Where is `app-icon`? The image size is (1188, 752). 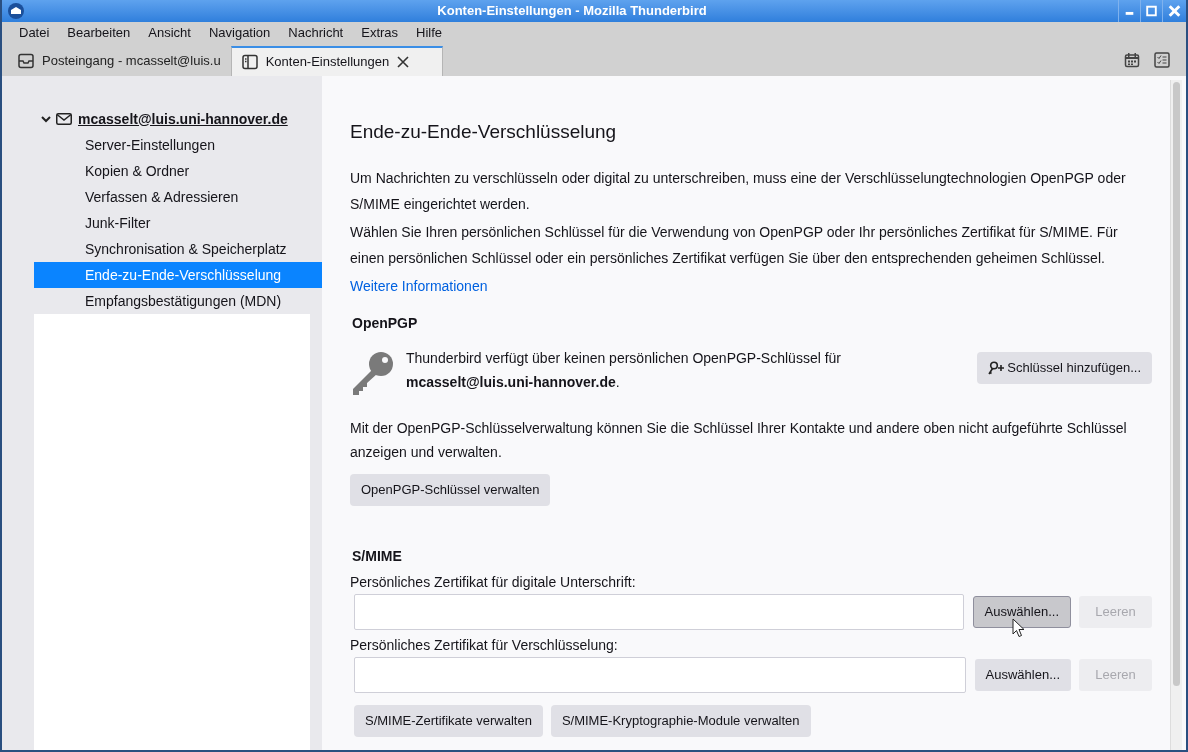
app-icon is located at coordinates (16, 11).